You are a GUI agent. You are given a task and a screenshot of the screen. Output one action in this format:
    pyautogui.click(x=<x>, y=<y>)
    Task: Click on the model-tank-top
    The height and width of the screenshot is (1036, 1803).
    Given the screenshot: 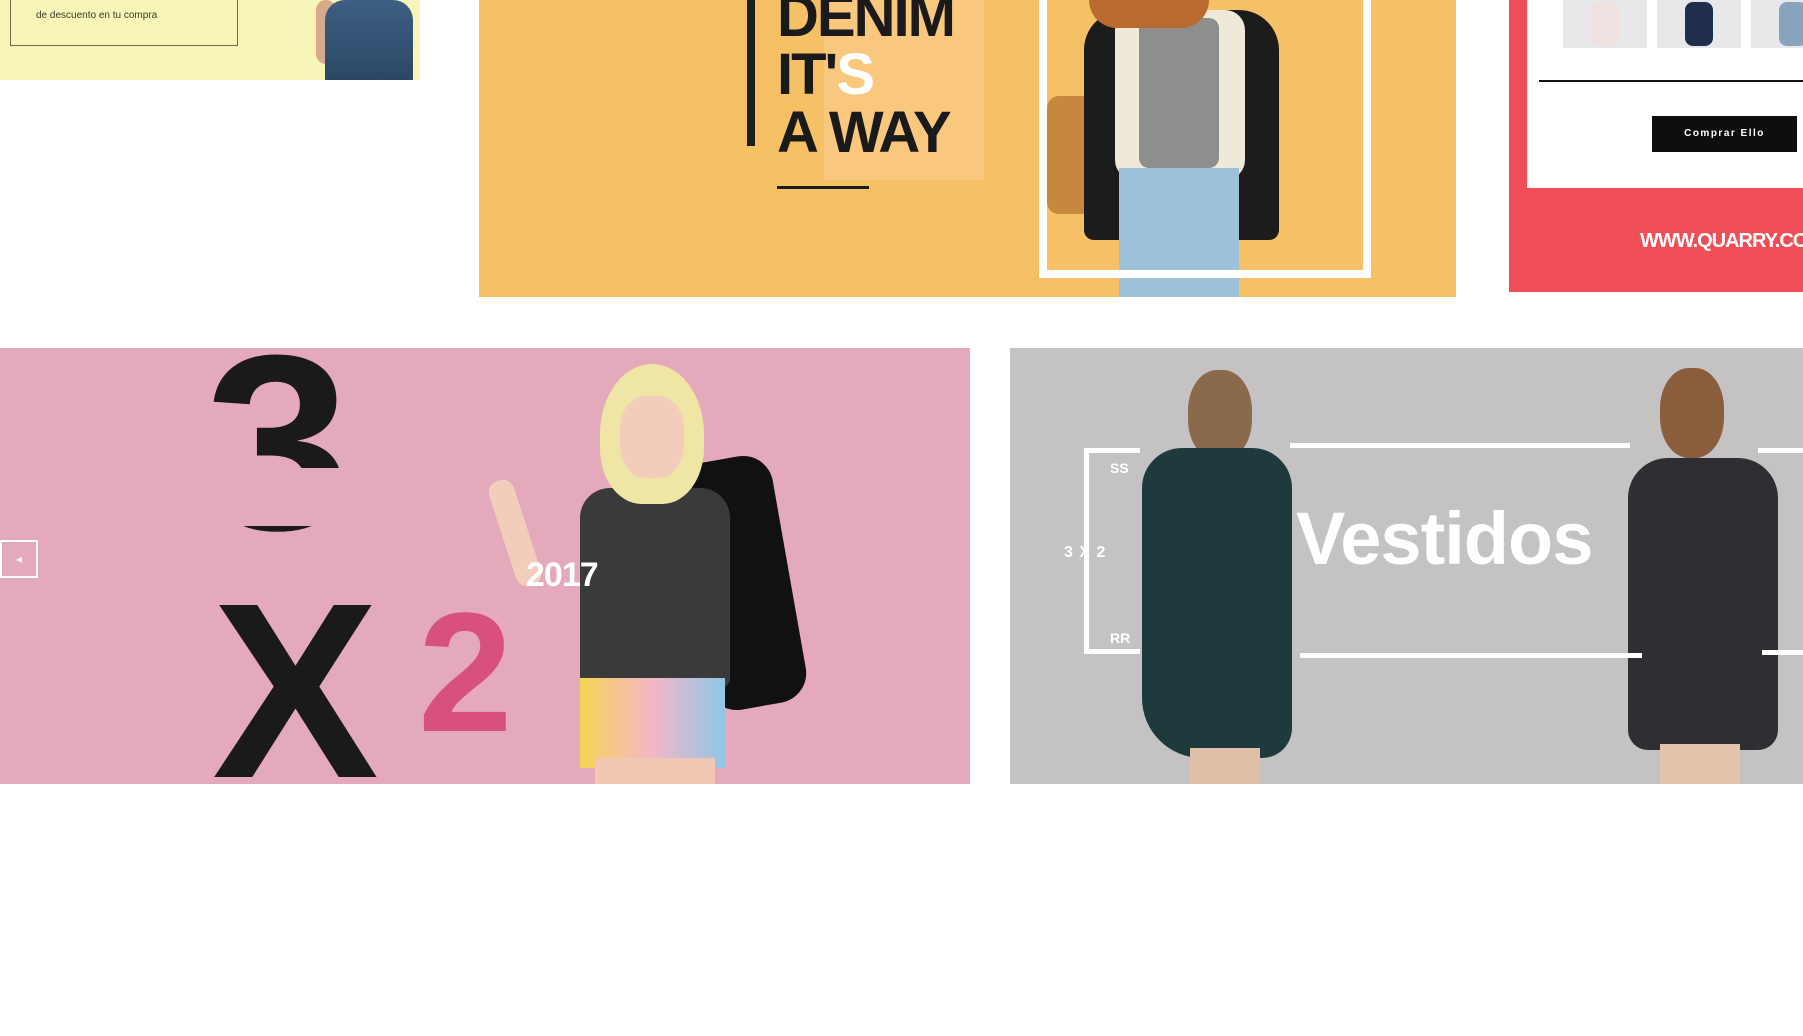 What is the action you would take?
    pyautogui.click(x=655, y=588)
    